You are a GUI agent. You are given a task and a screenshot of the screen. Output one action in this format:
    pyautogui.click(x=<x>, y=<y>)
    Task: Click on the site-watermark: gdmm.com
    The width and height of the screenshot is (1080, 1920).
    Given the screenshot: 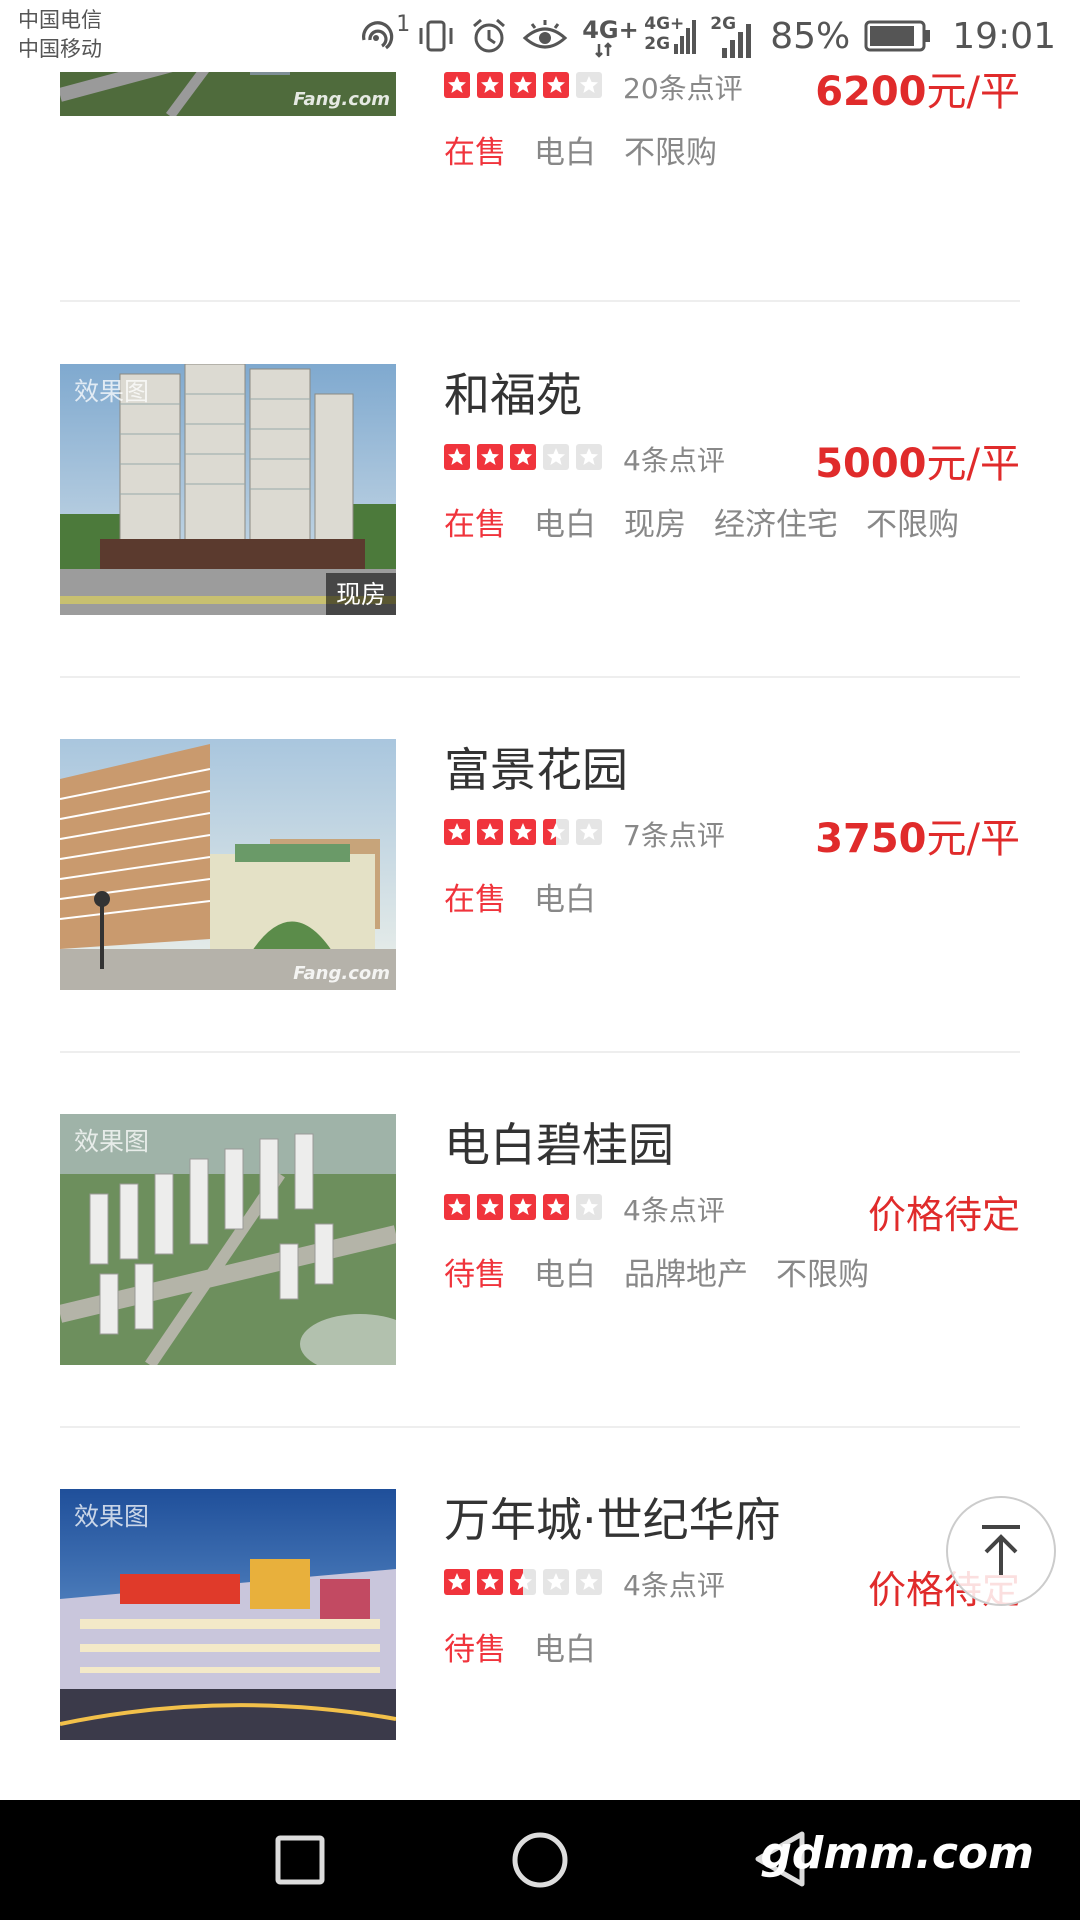 What is the action you would take?
    pyautogui.click(x=897, y=1853)
    